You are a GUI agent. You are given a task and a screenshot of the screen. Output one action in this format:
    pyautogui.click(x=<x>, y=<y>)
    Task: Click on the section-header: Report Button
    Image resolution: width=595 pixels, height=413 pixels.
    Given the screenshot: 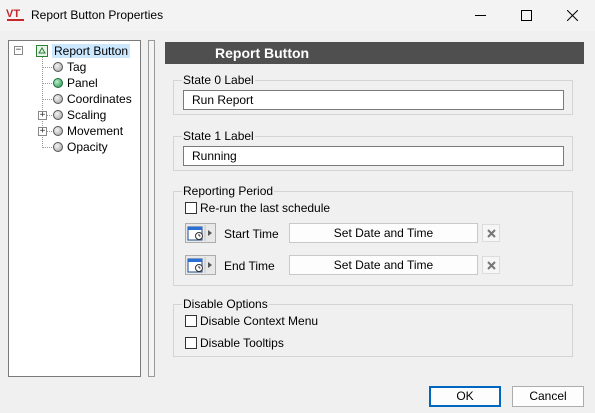 What is the action you would take?
    pyautogui.click(x=374, y=53)
    